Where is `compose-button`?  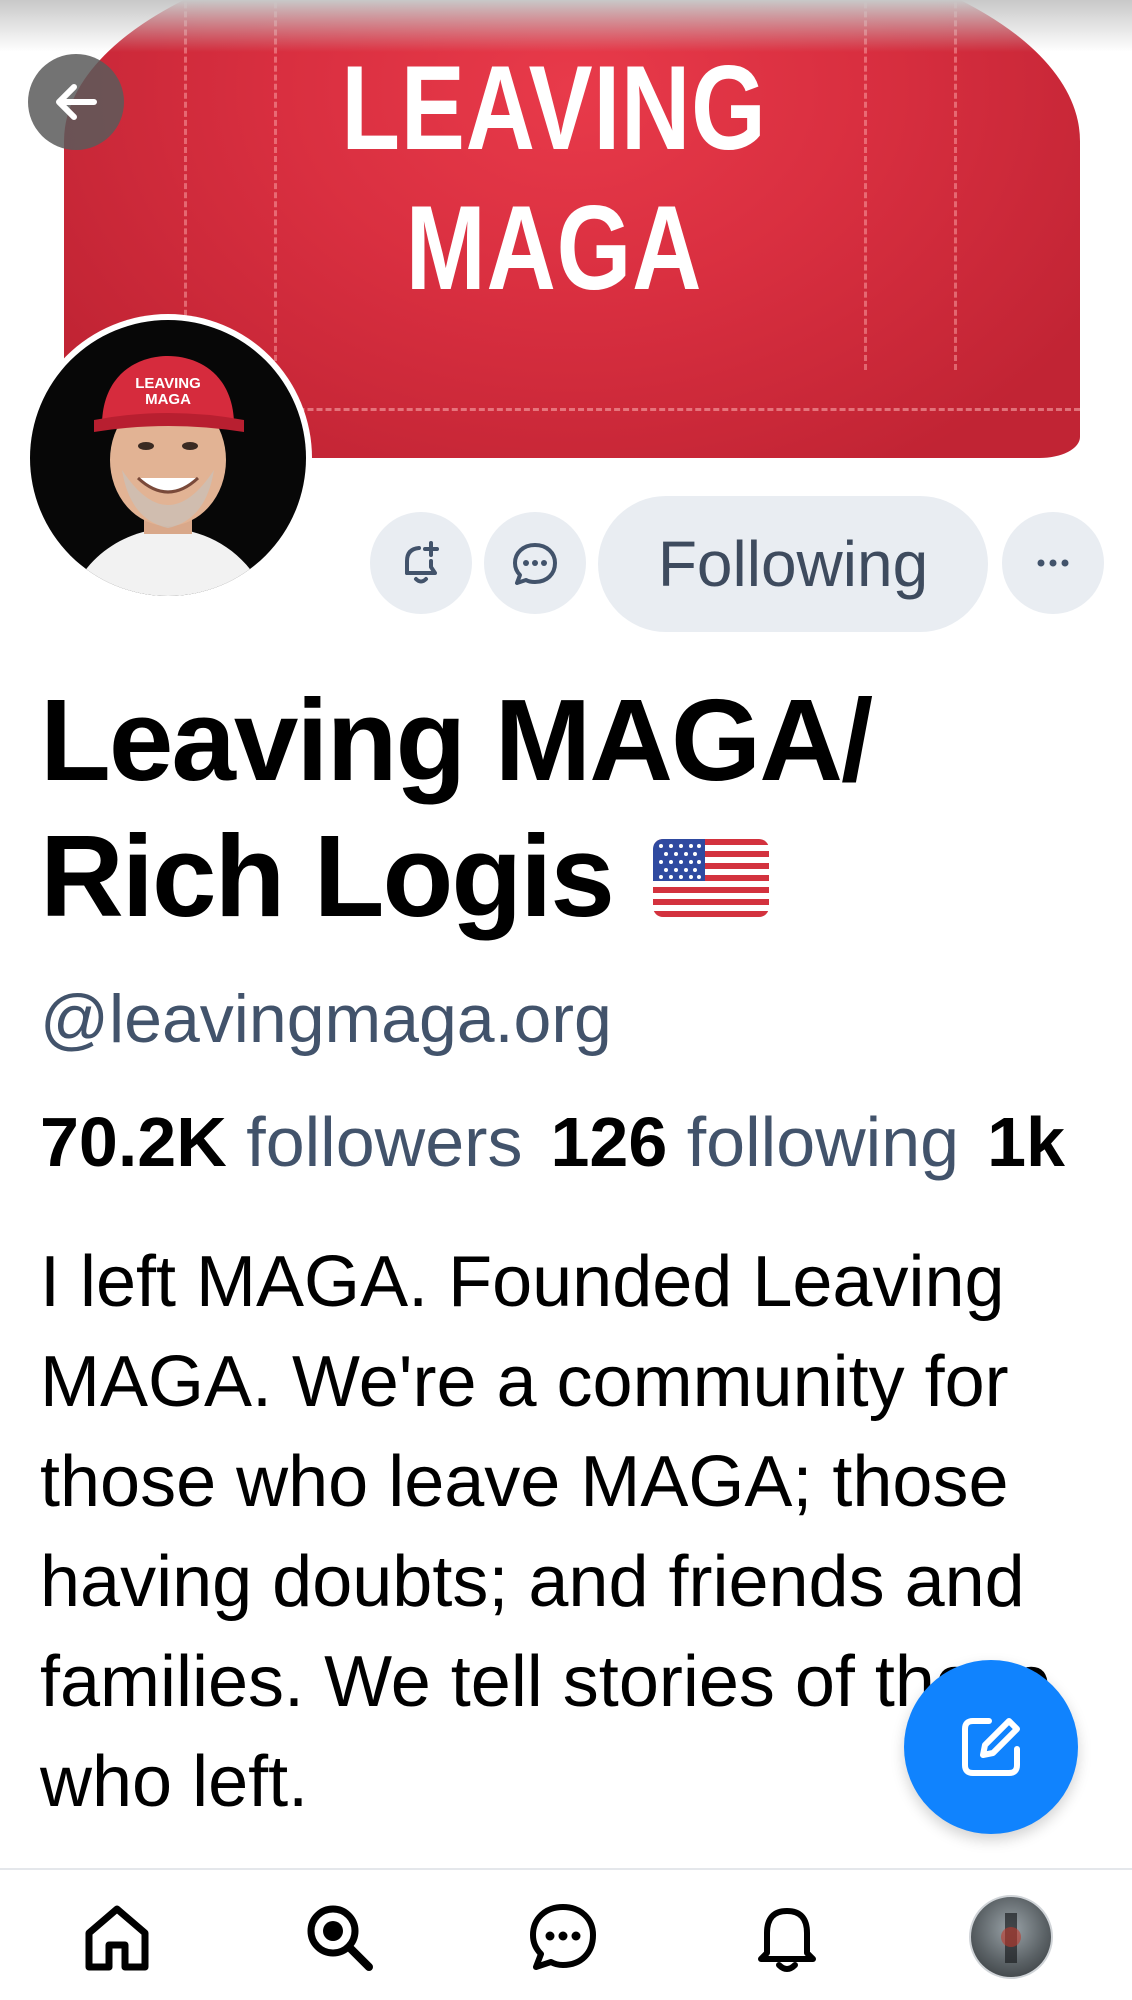 compose-button is located at coordinates (991, 1747).